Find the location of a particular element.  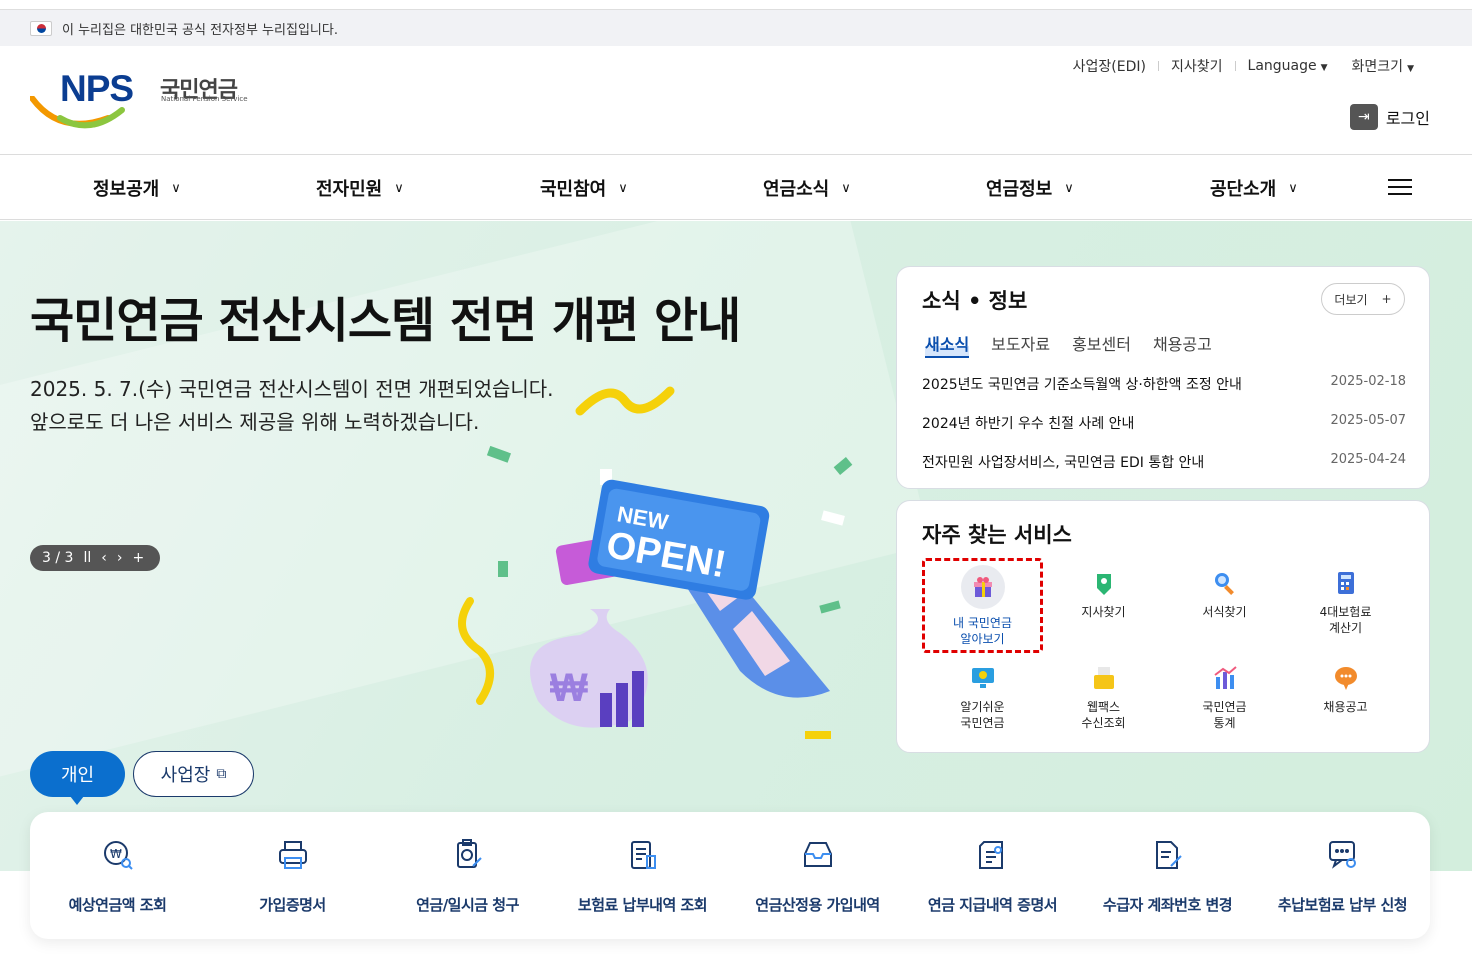

hero-title: 국민연금 전산시스템 전면 개편 안내 is located at coordinates (385, 321).